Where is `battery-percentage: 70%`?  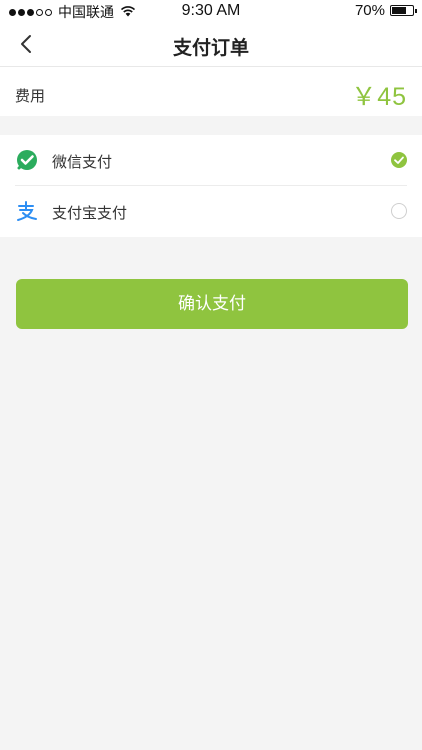 battery-percentage: 70% is located at coordinates (369, 10).